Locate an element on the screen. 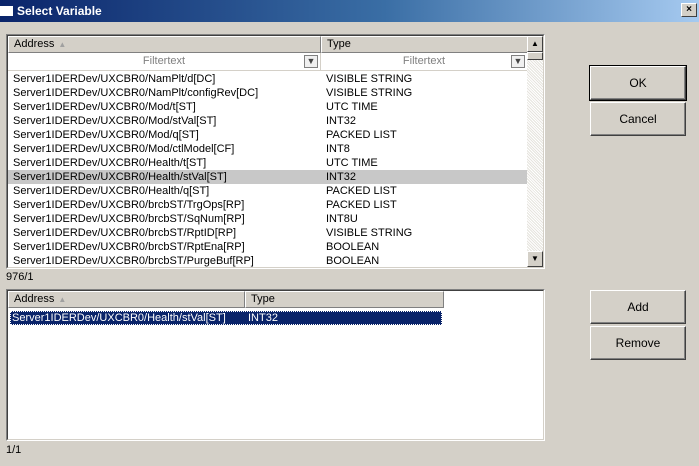 The width and height of the screenshot is (699, 466). table-row: Server1IDERDev/UXCBR0/Mod/stVal[ST] INT32 is located at coordinates (268, 121).